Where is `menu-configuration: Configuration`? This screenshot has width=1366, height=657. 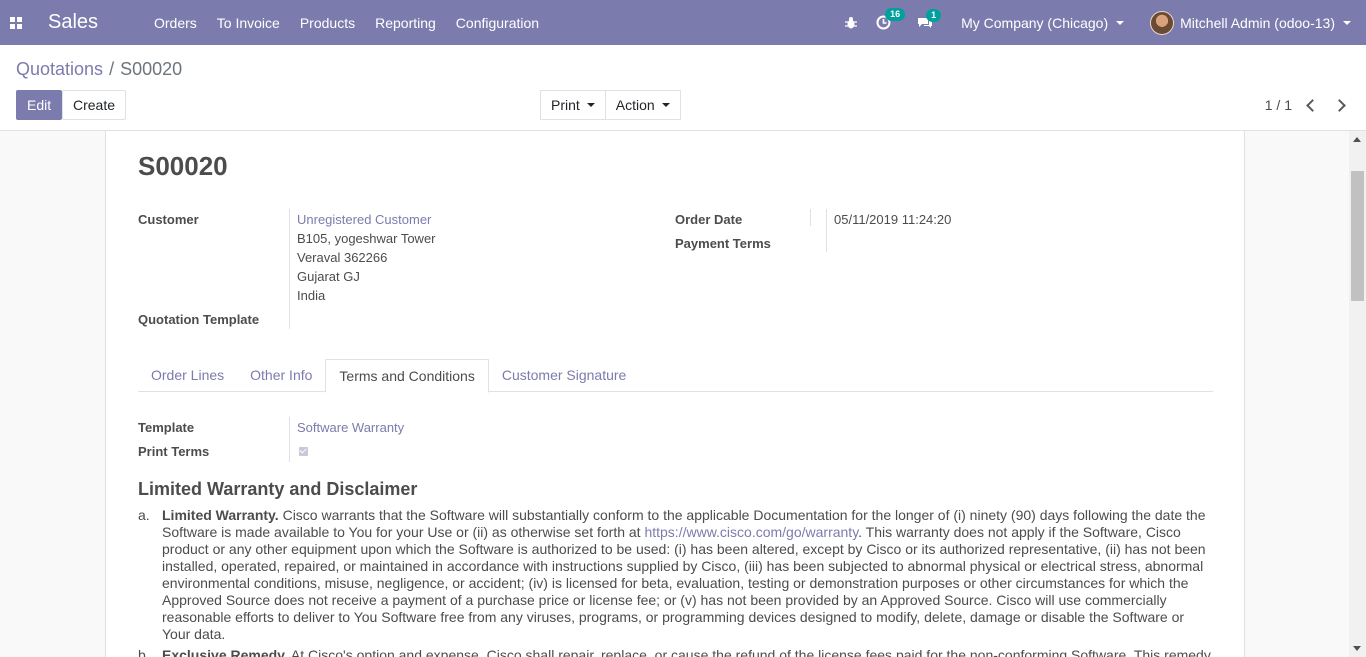
menu-configuration: Configuration is located at coordinates (497, 23).